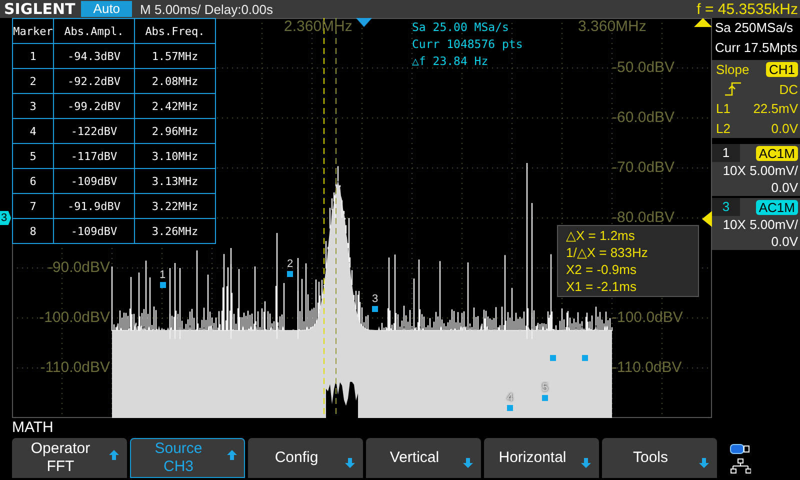  I want to click on amplitude-axis-label: -80.0dBV, so click(643, 218).